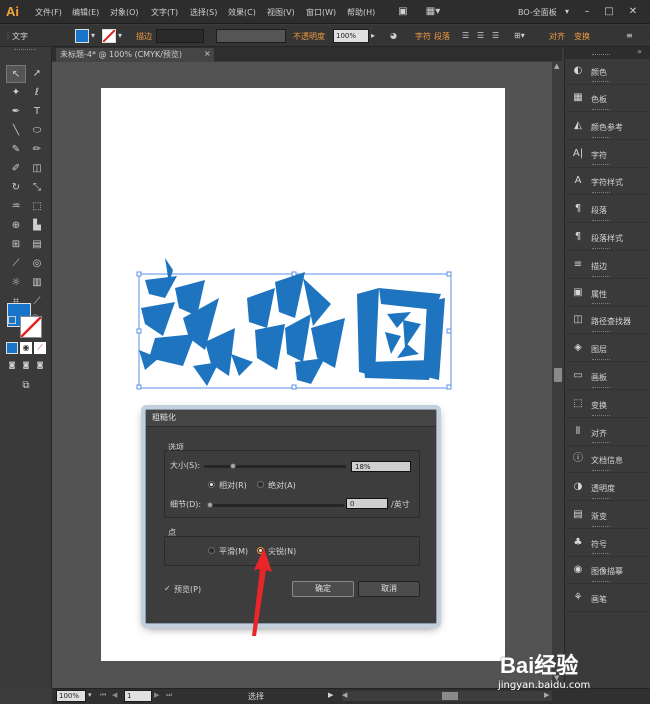 This screenshot has height=704, width=650. I want to click on detail-value-field: 0, so click(367, 503).